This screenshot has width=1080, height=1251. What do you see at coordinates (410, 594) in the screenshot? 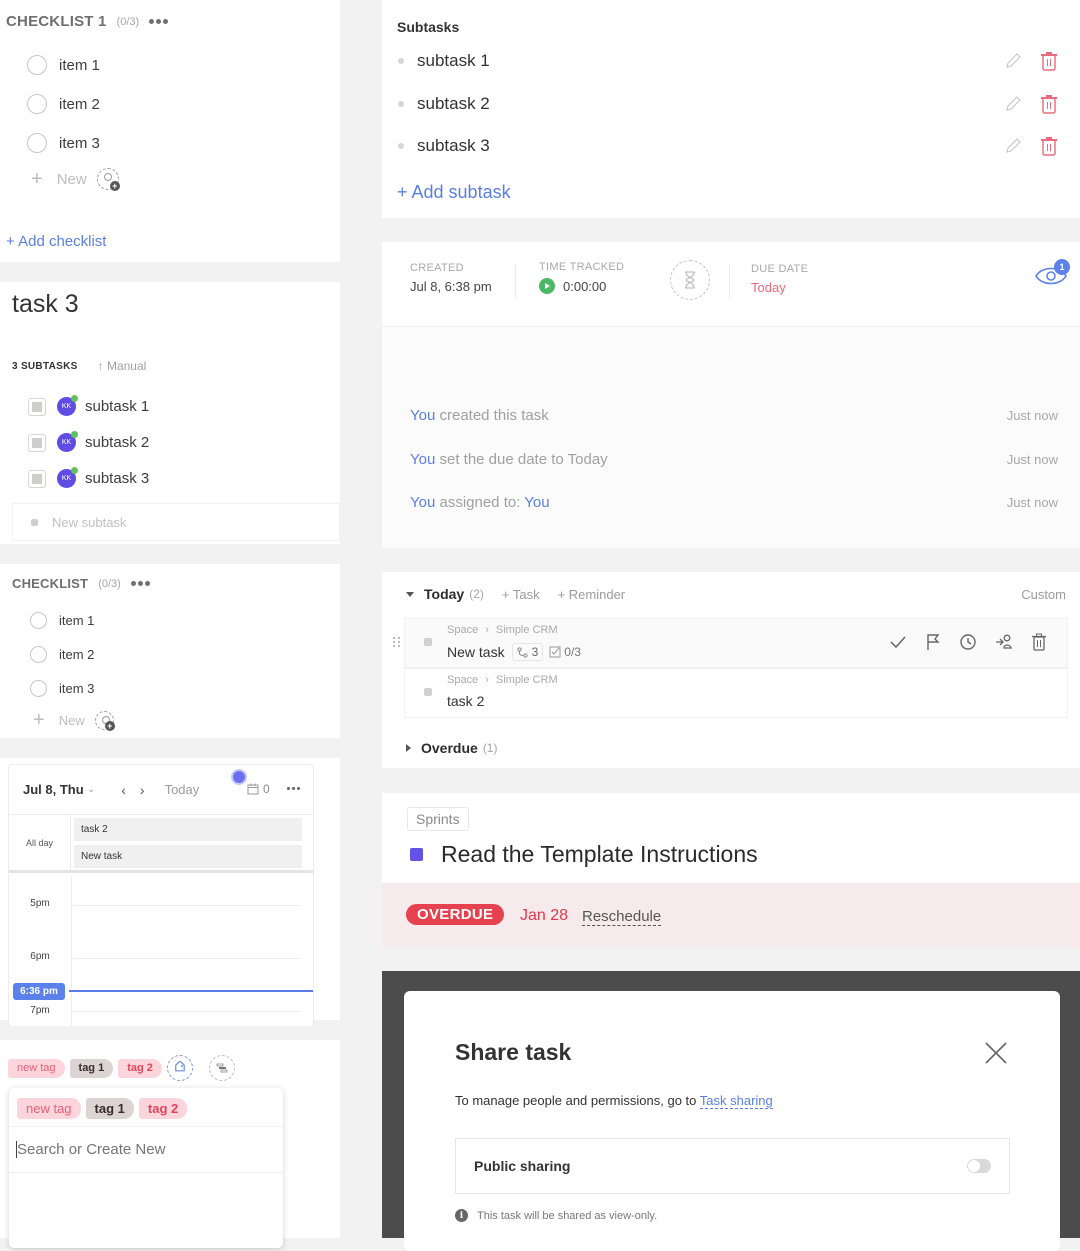
I see `collapse-caret-icon` at bounding box center [410, 594].